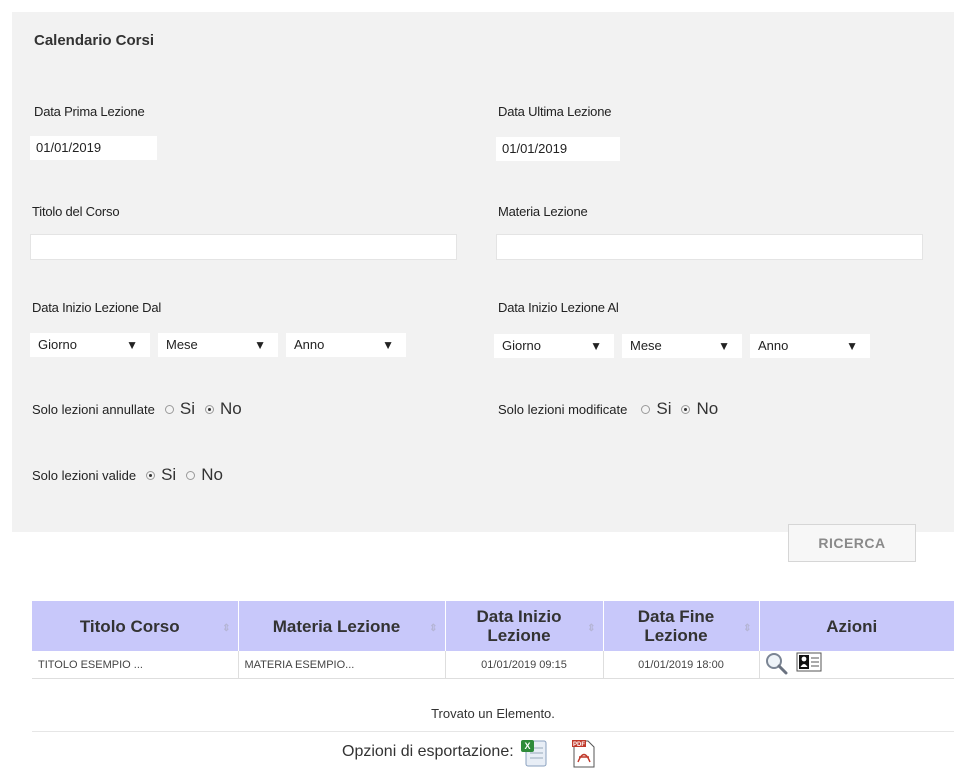 This screenshot has height=773, width=954. I want to click on valide-si-label: Si, so click(169, 474).